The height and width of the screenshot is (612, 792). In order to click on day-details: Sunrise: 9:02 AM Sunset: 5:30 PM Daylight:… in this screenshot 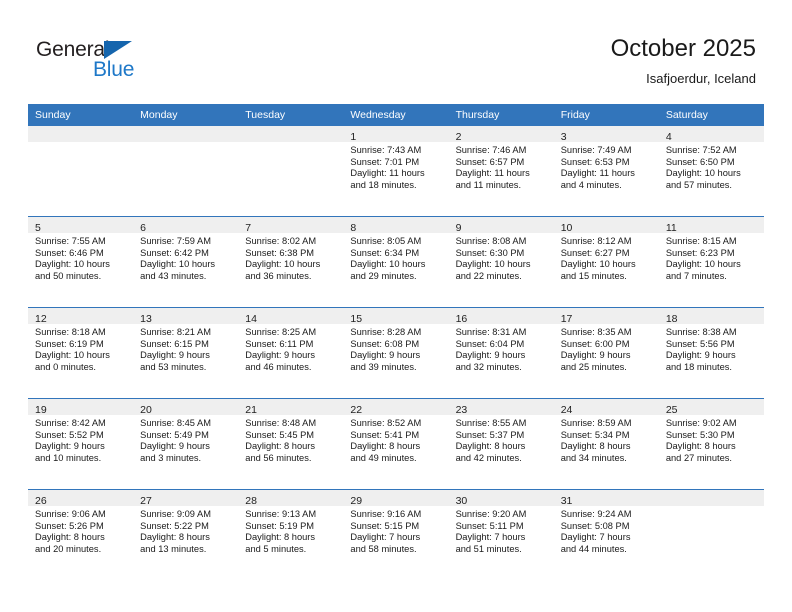, I will do `click(711, 439)`.